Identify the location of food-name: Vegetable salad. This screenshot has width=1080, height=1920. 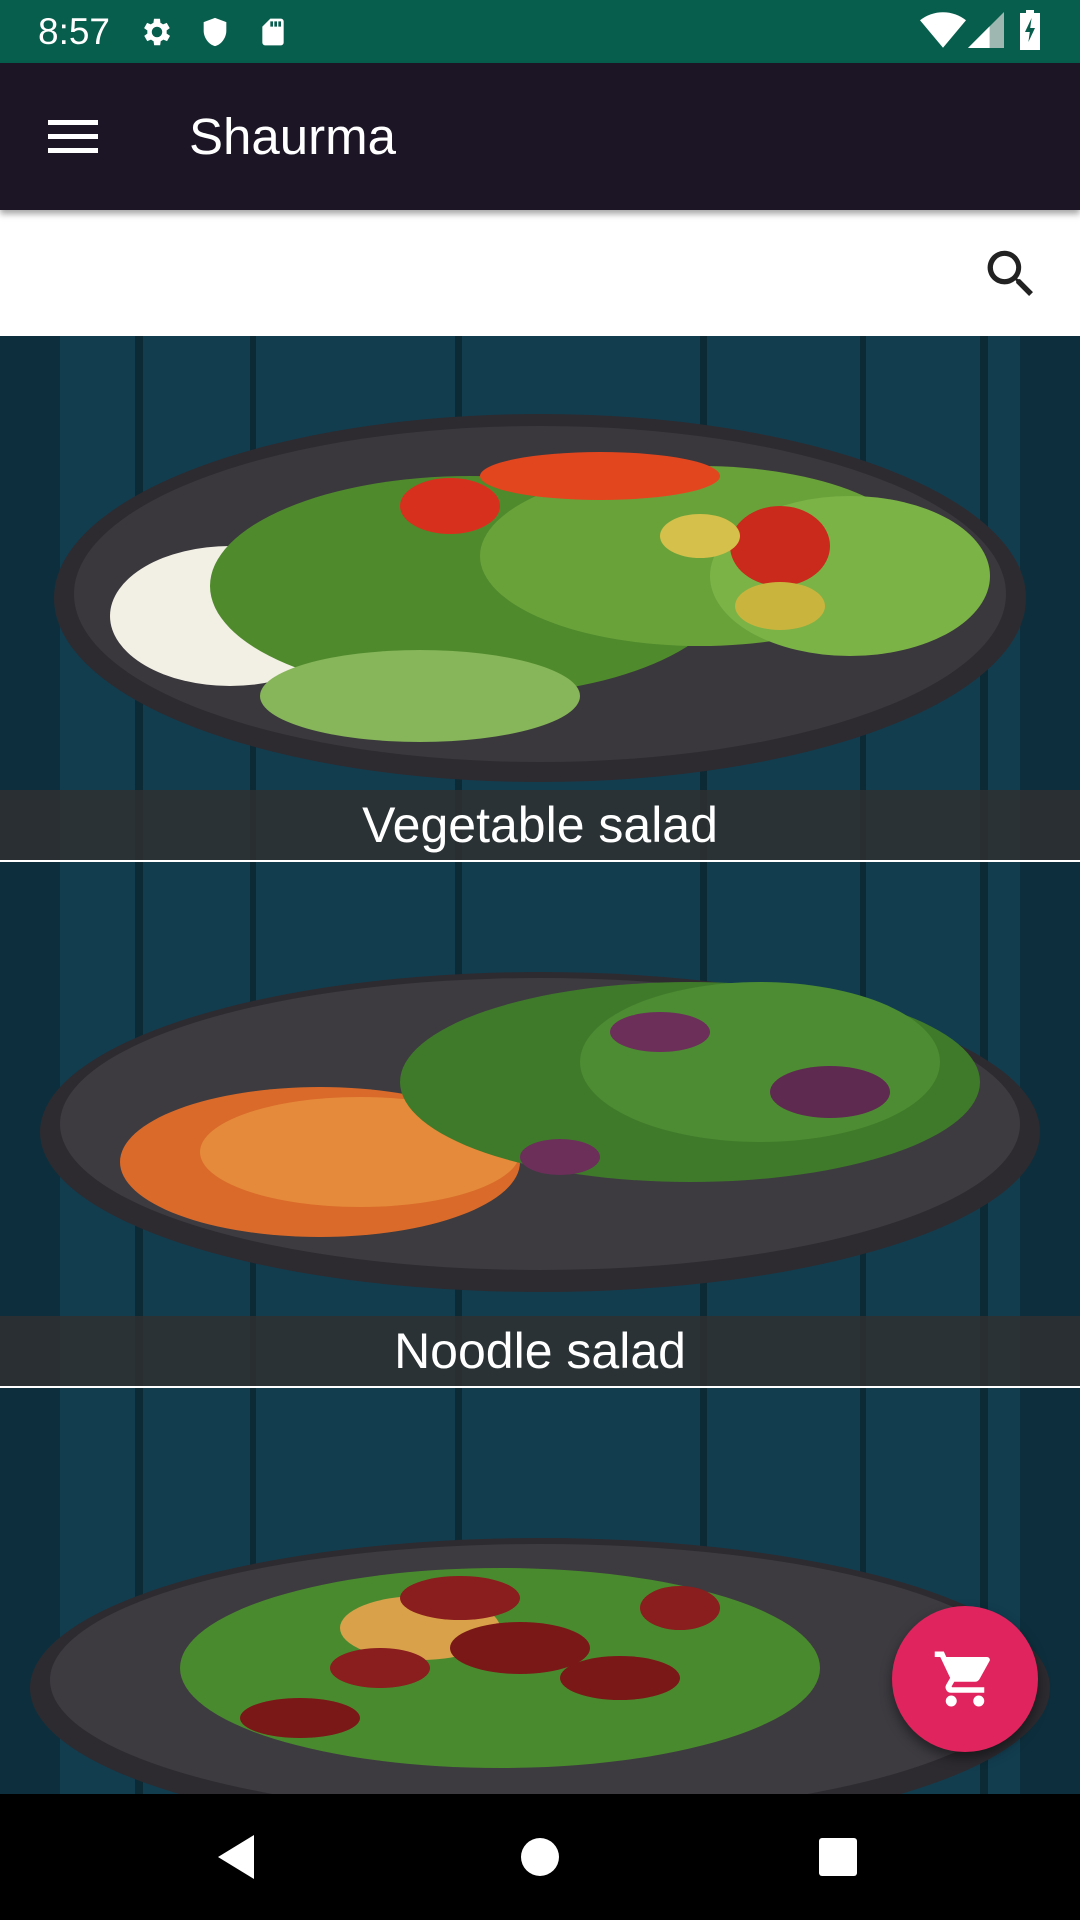
(540, 825).